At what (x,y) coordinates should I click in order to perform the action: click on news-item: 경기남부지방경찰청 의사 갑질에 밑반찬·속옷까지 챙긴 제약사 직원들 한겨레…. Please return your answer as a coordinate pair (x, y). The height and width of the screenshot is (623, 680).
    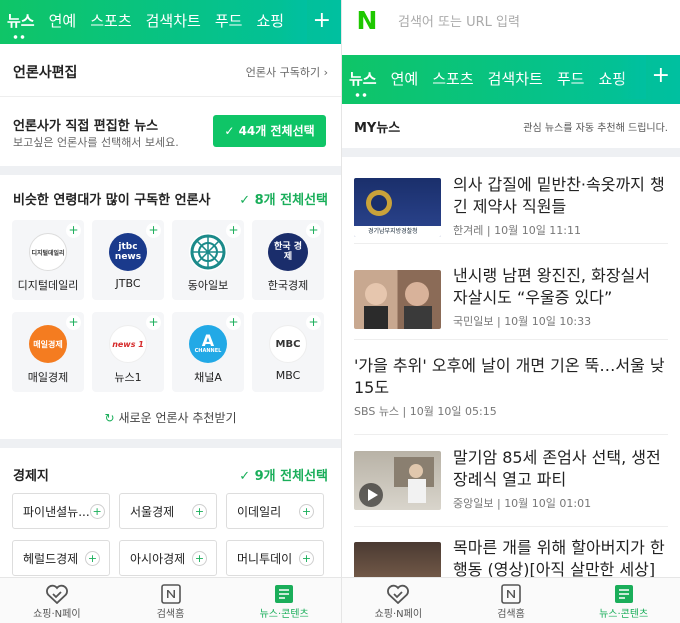
    Looking at the image, I should click on (511, 203).